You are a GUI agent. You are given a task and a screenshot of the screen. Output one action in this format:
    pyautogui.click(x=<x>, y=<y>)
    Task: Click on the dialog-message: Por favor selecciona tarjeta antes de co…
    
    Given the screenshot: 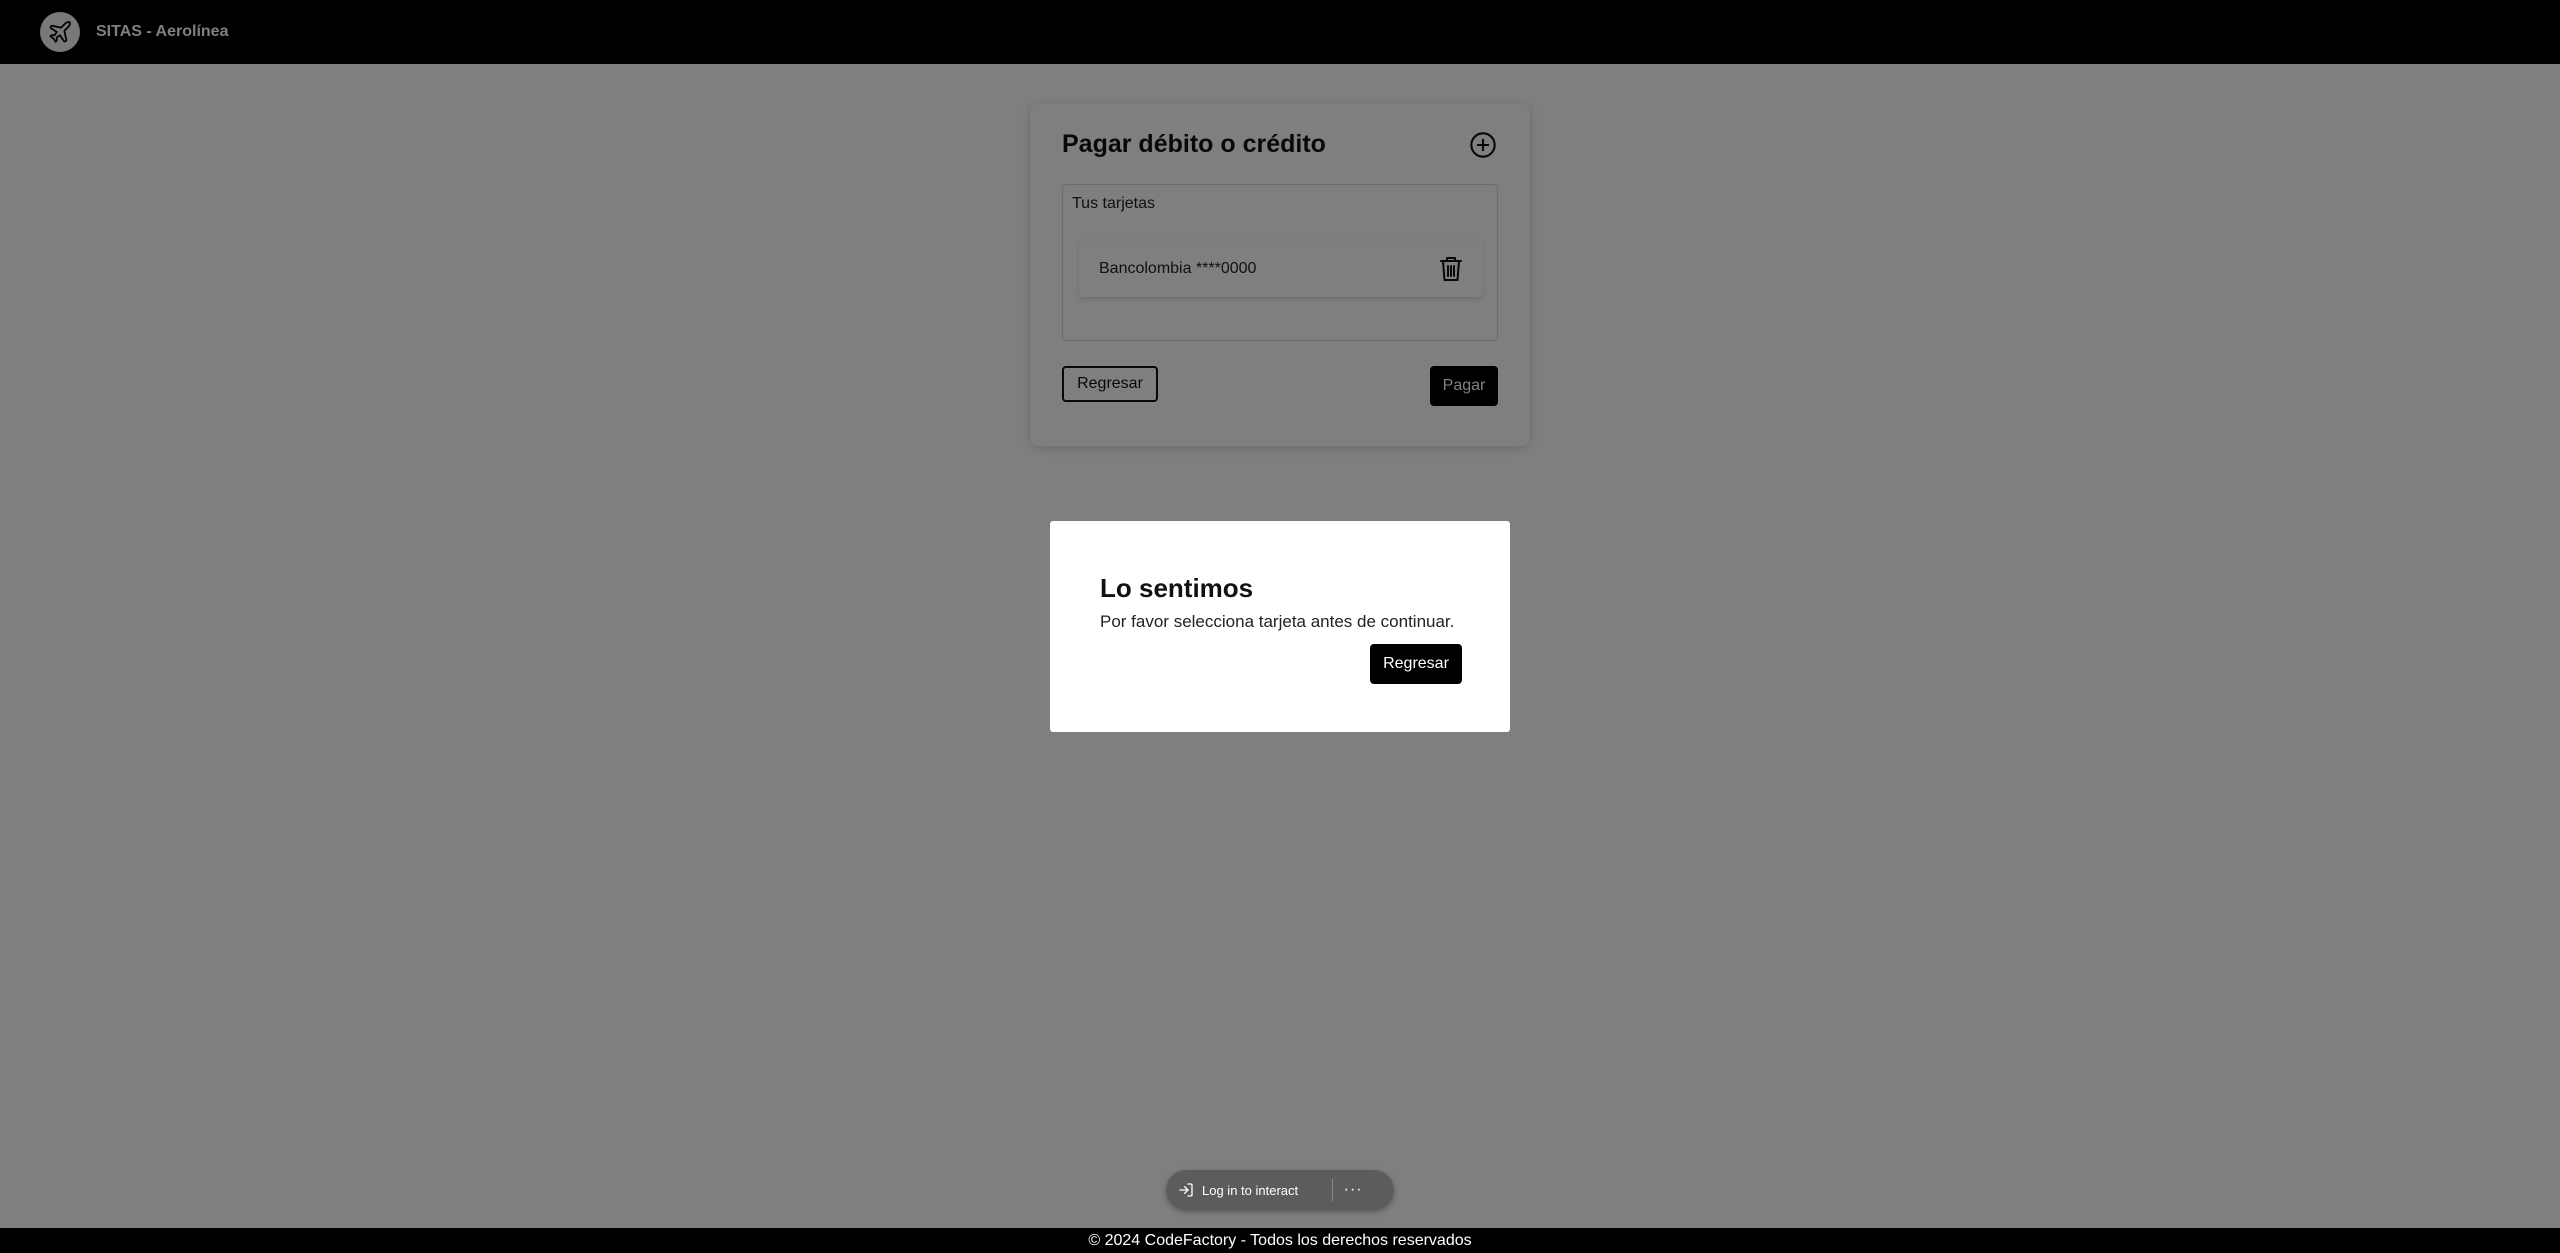 What is the action you would take?
    pyautogui.click(x=1277, y=621)
    